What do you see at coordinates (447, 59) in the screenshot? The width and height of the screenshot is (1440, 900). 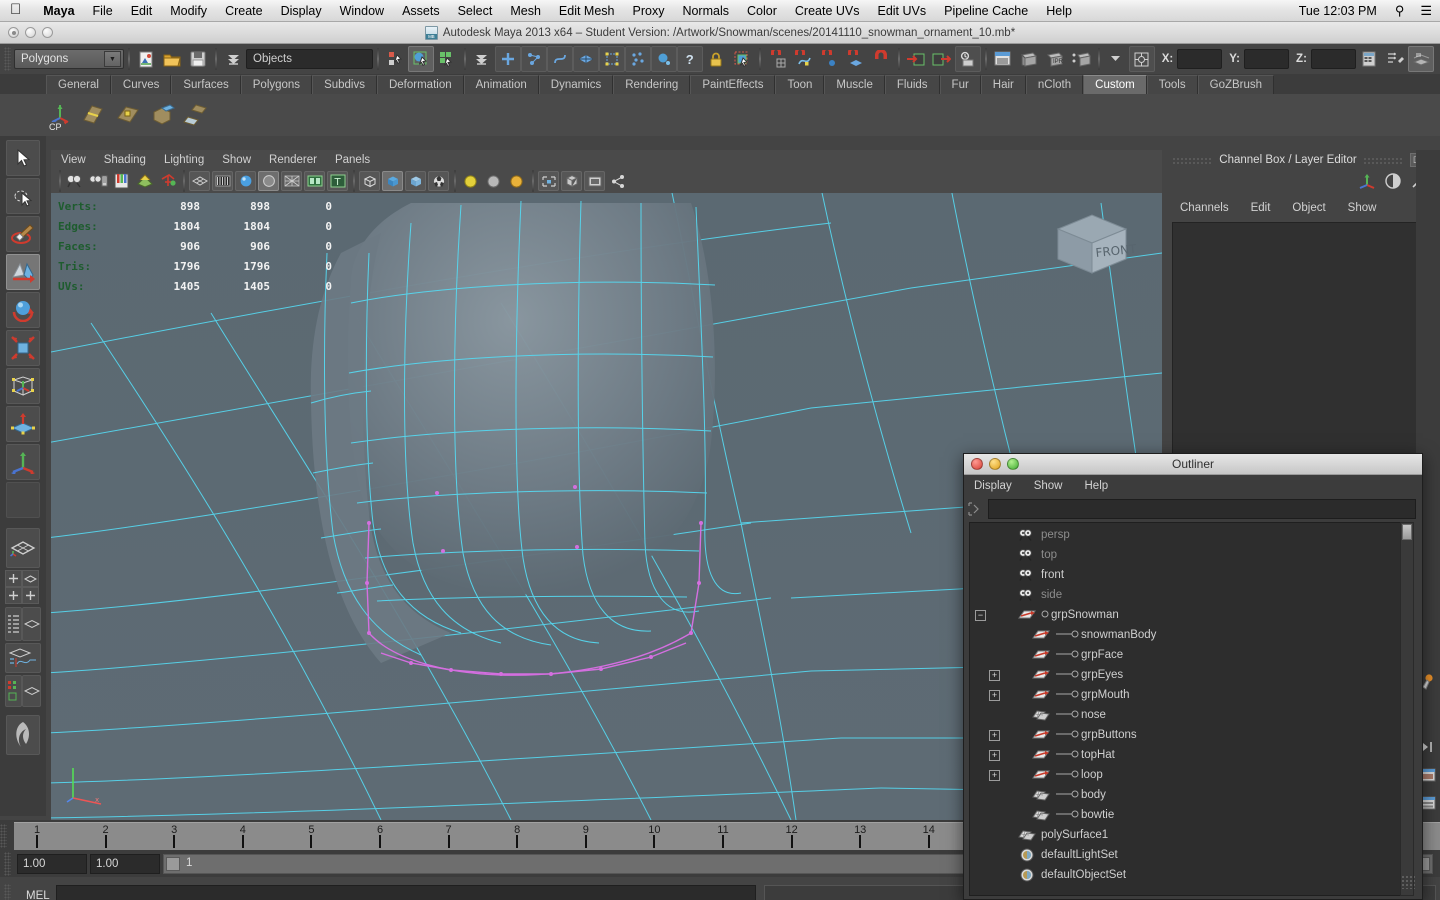 I see `select-by-component-type-icon` at bounding box center [447, 59].